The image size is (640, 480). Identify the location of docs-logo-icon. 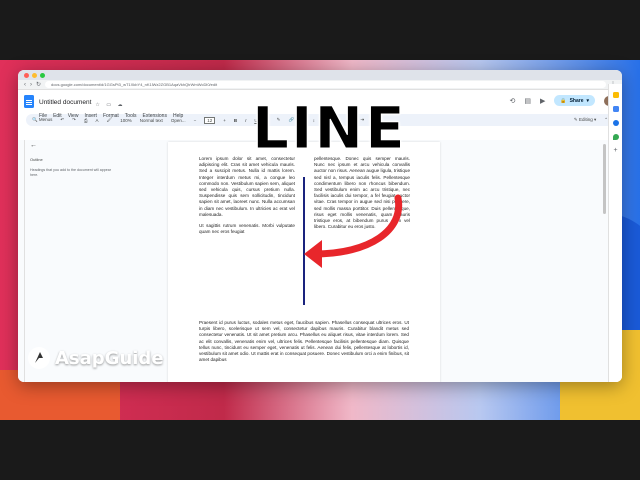
(29, 101).